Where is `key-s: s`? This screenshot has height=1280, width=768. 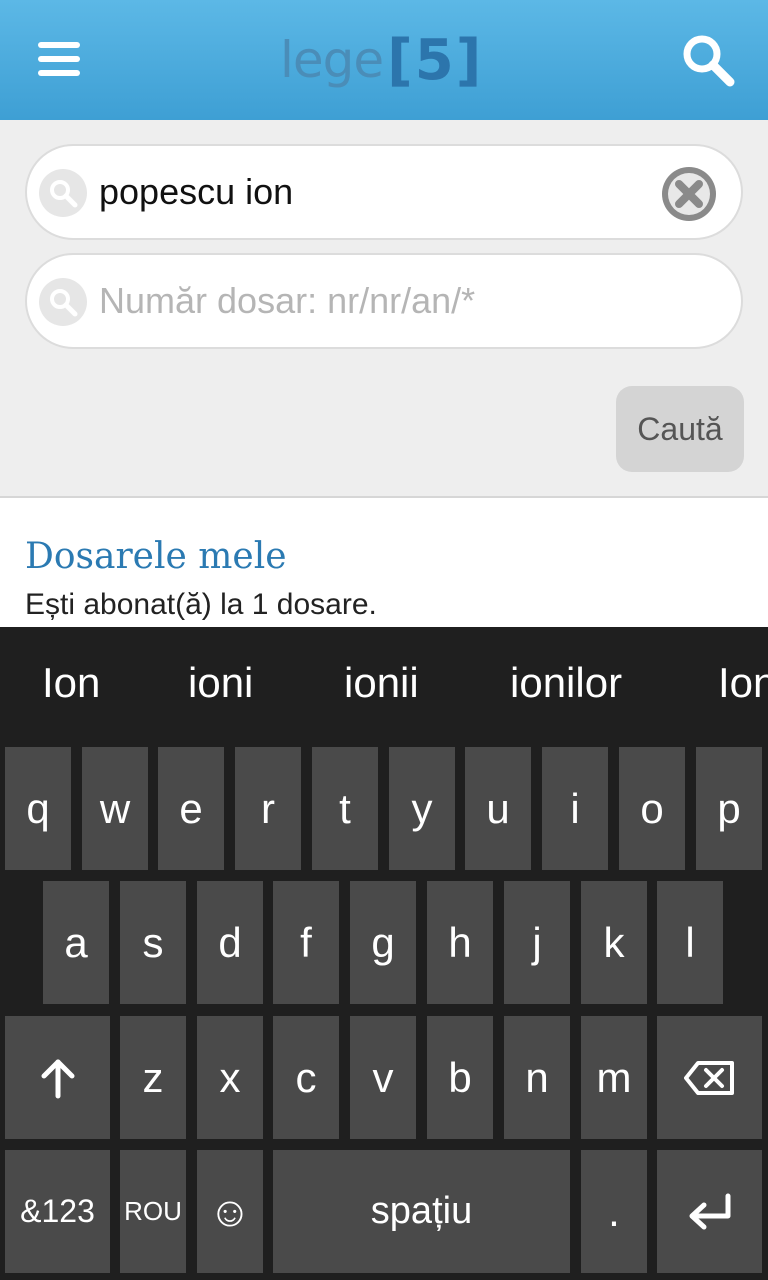 key-s: s is located at coordinates (153, 942).